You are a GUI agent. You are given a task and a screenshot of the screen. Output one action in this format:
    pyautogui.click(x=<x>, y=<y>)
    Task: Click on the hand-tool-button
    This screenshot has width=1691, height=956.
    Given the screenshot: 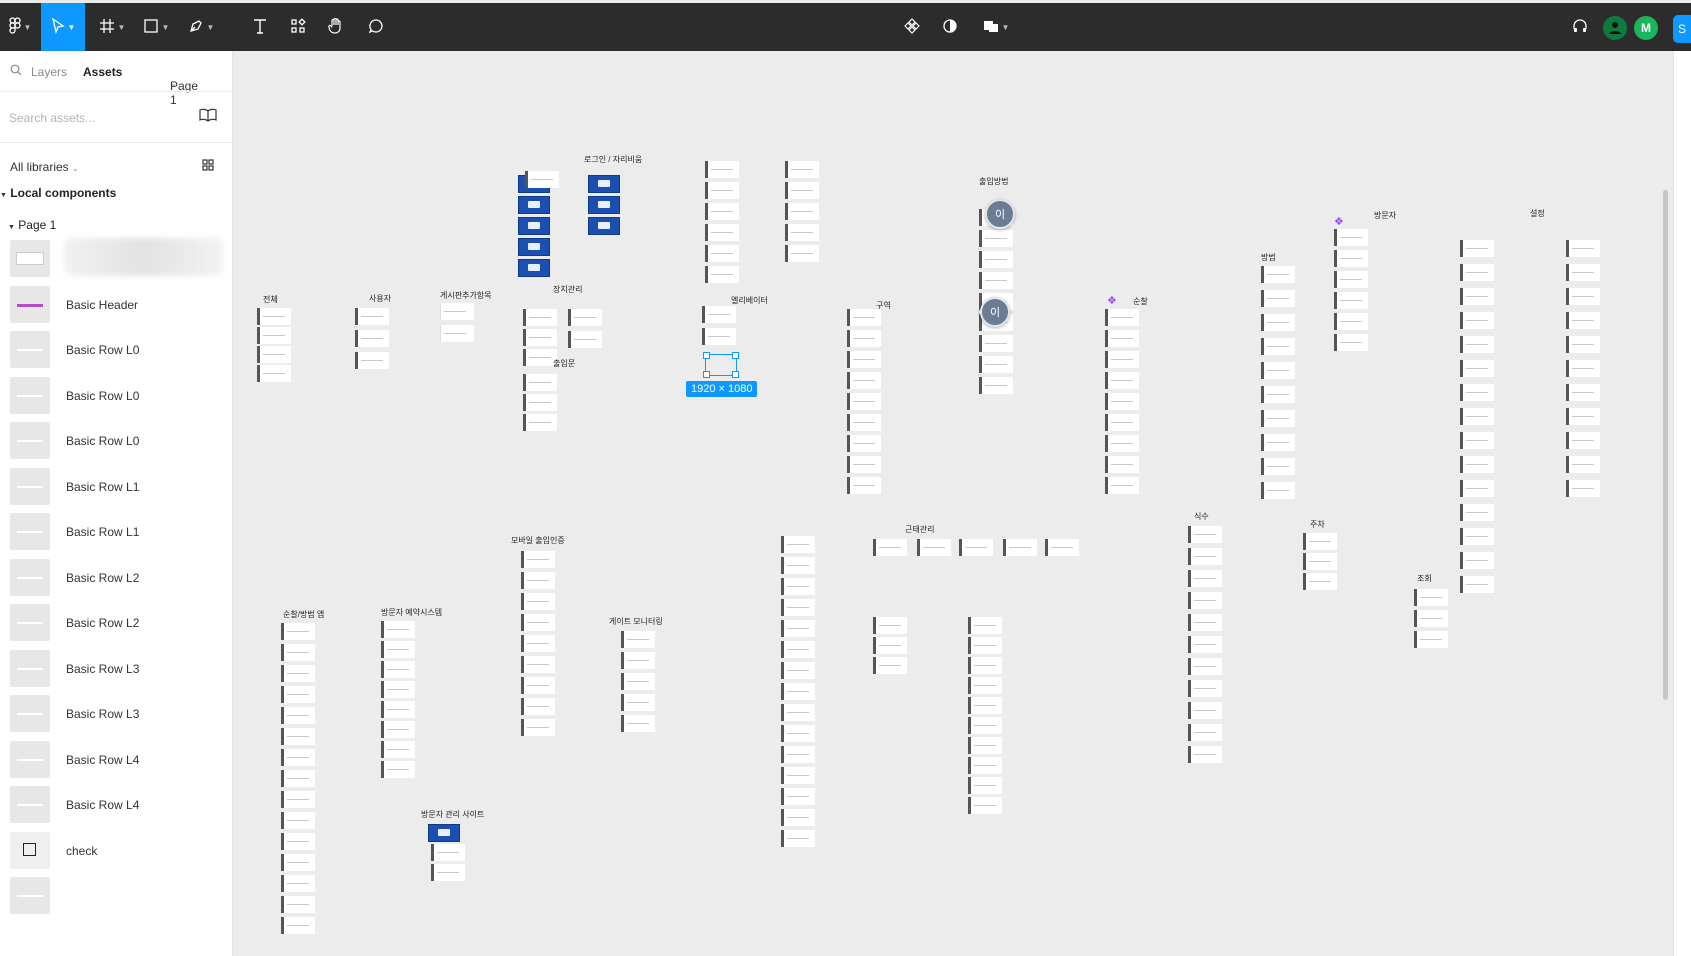 What is the action you would take?
    pyautogui.click(x=336, y=27)
    